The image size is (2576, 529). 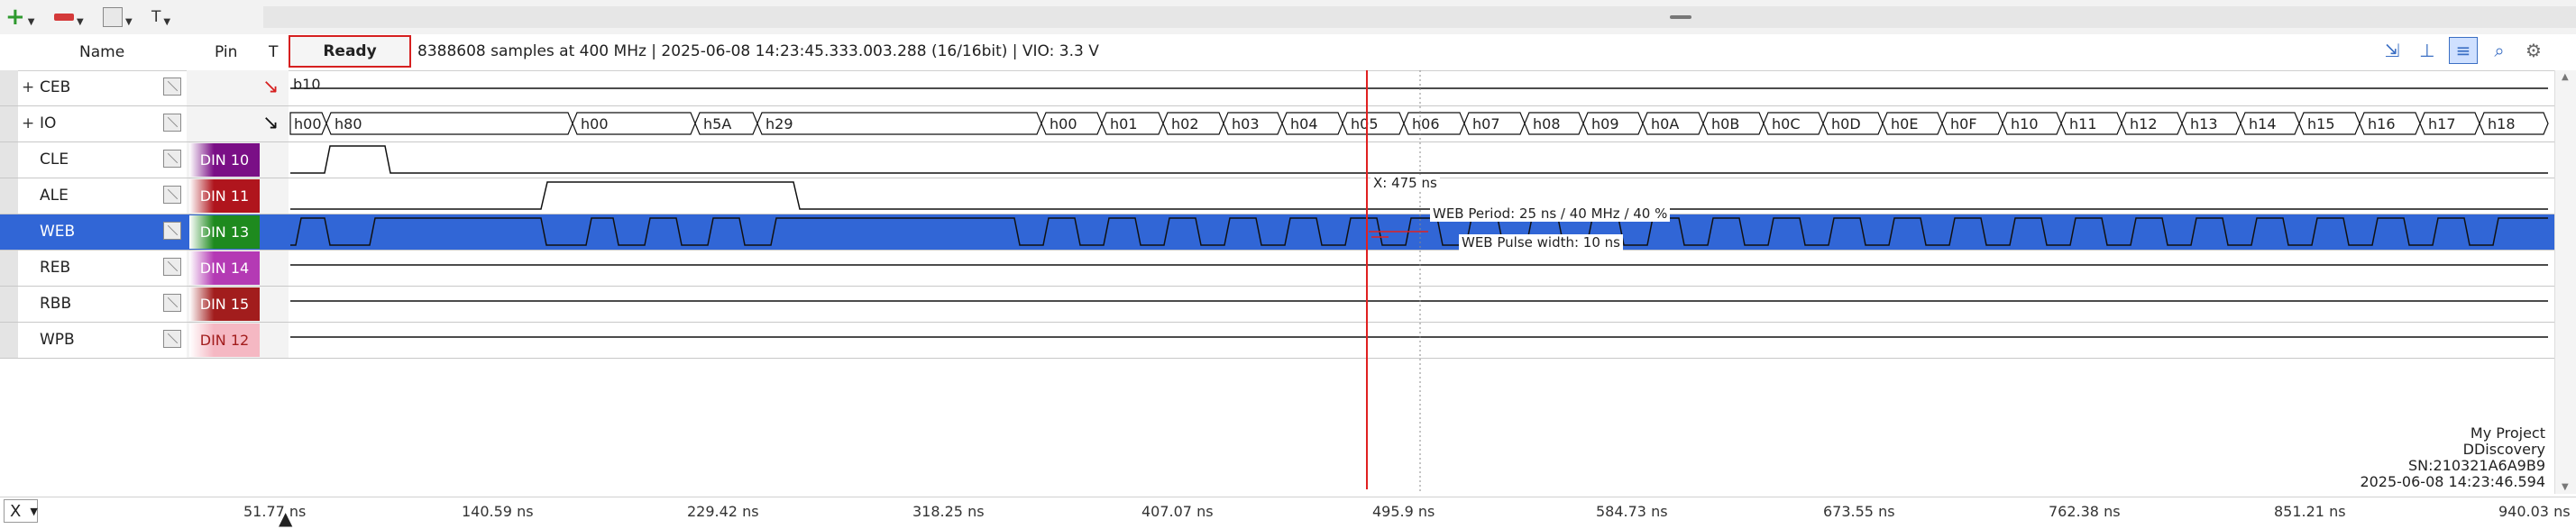 I want to click on io-bus-value: h02, so click(x=1185, y=123).